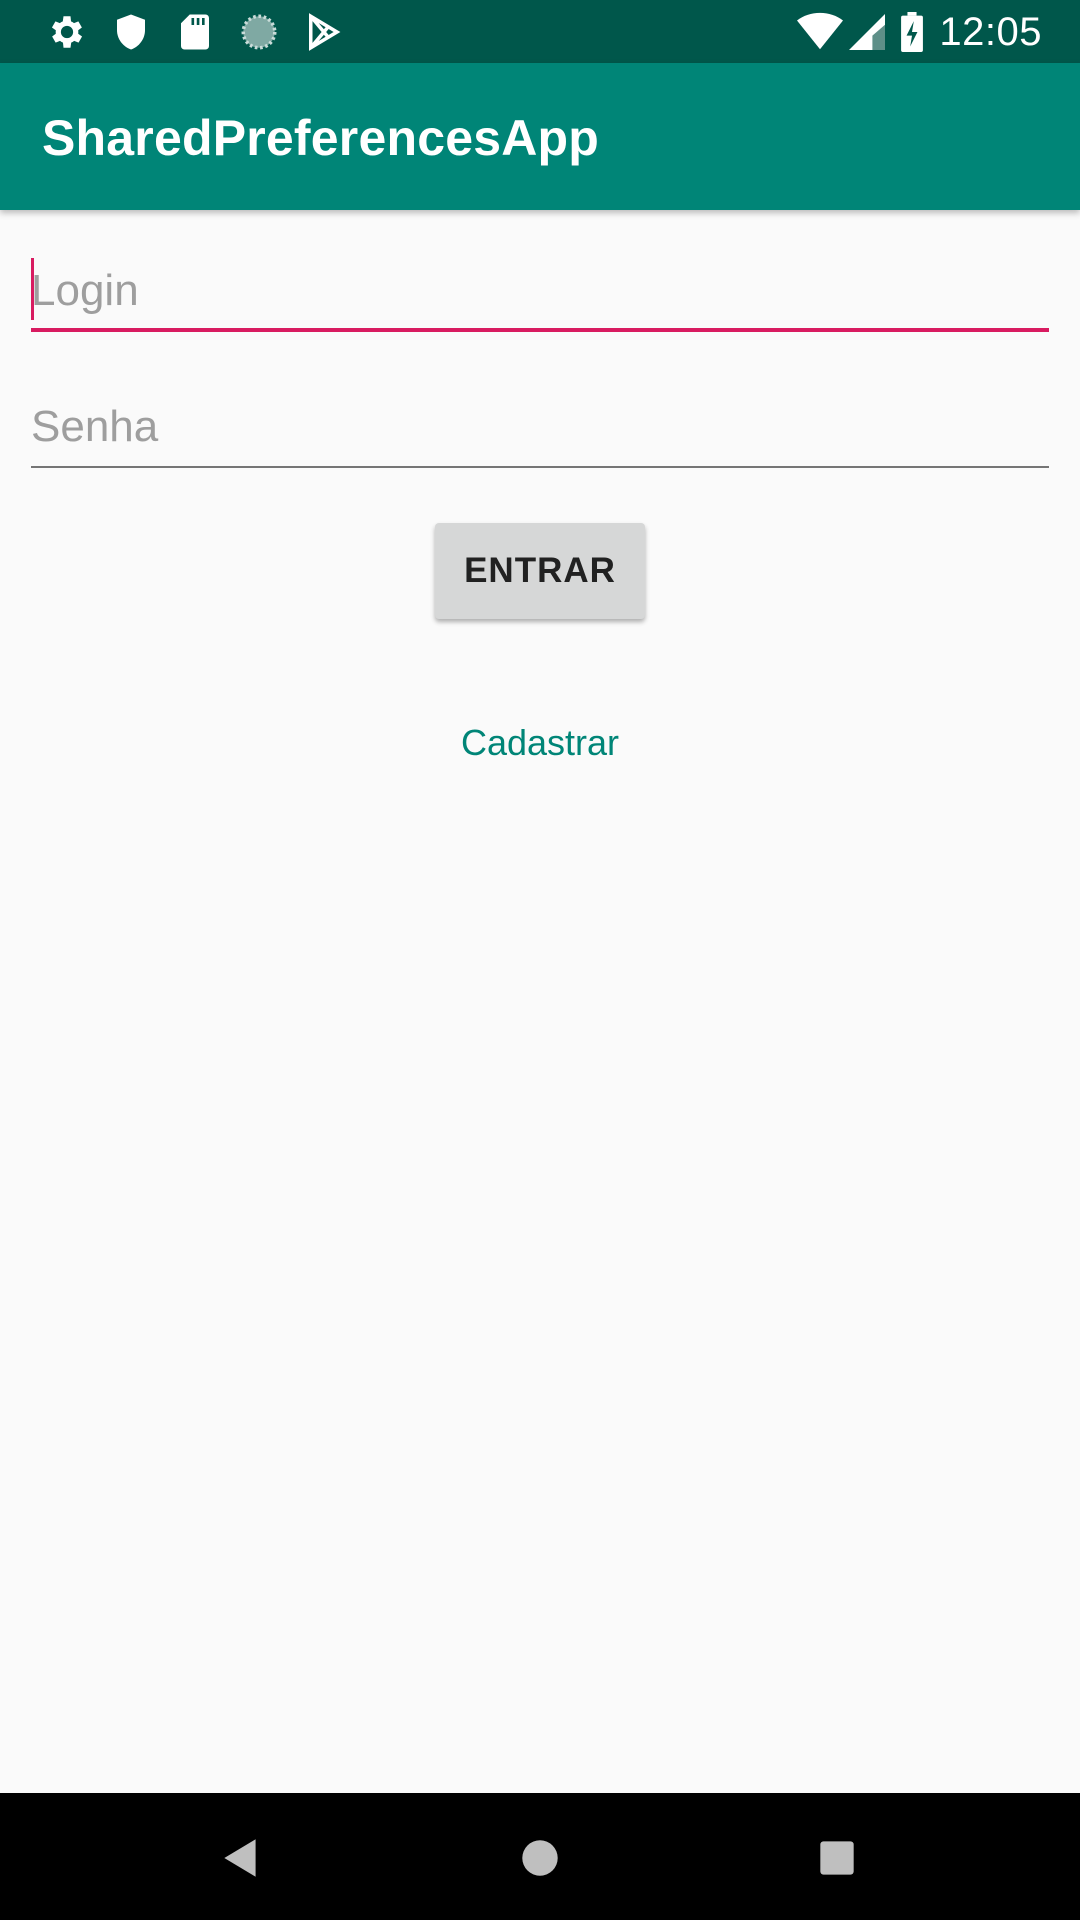 This screenshot has height=1920, width=1080. I want to click on notification-icons, so click(206, 32).